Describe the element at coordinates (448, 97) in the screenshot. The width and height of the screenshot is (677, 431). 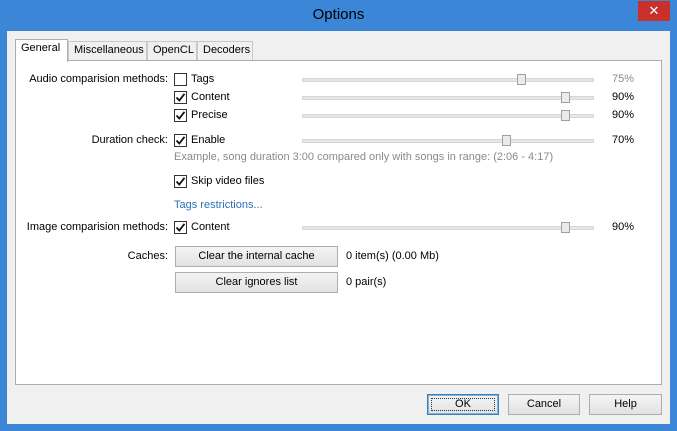
I see `content-slider` at that location.